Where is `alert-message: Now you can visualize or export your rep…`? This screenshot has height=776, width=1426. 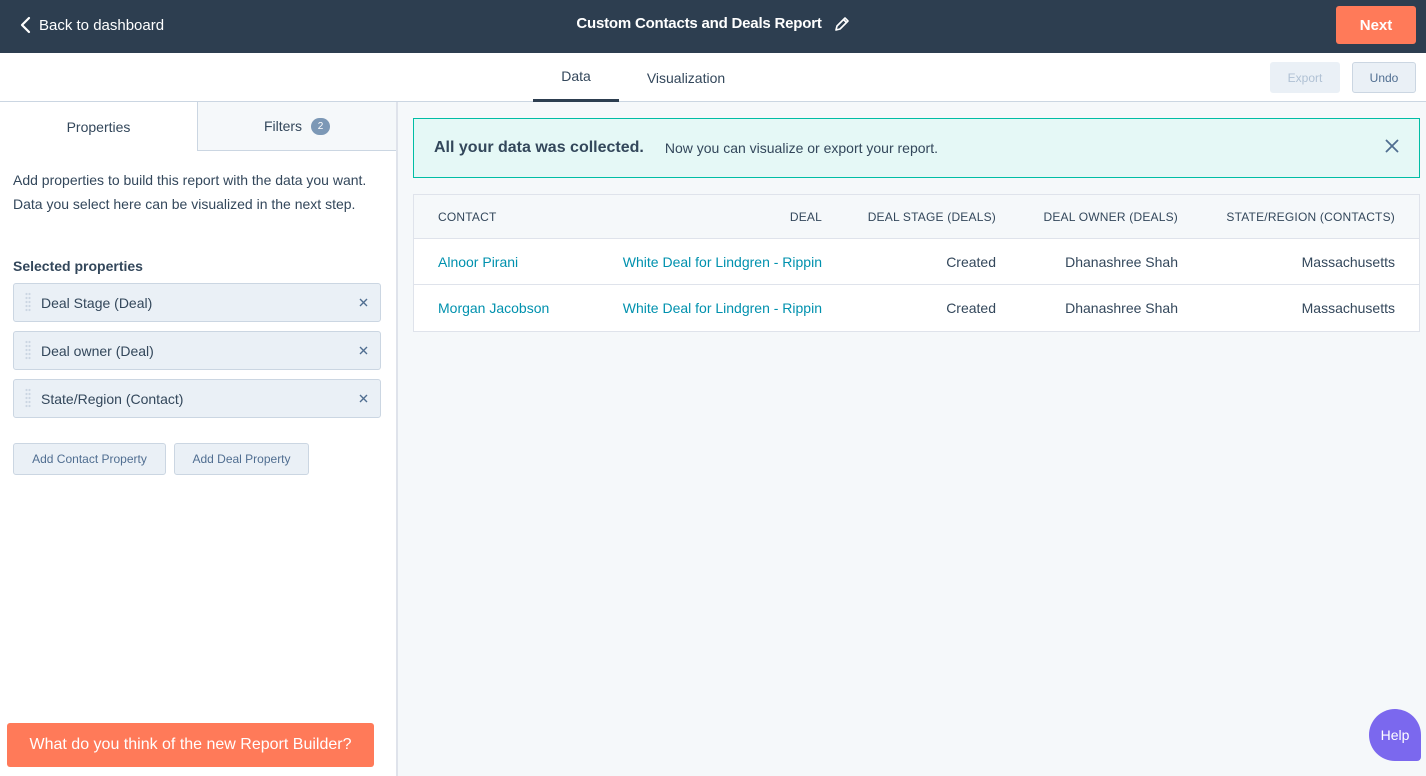
alert-message: Now you can visualize or export your rep… is located at coordinates (801, 148).